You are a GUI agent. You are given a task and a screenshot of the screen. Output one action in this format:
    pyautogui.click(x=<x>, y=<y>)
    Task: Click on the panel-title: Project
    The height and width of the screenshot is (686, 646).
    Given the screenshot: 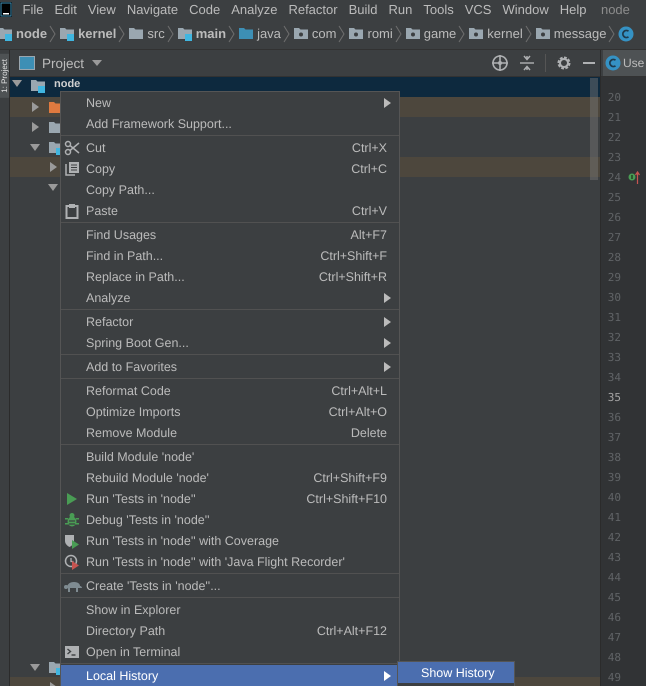 What is the action you would take?
    pyautogui.click(x=63, y=63)
    